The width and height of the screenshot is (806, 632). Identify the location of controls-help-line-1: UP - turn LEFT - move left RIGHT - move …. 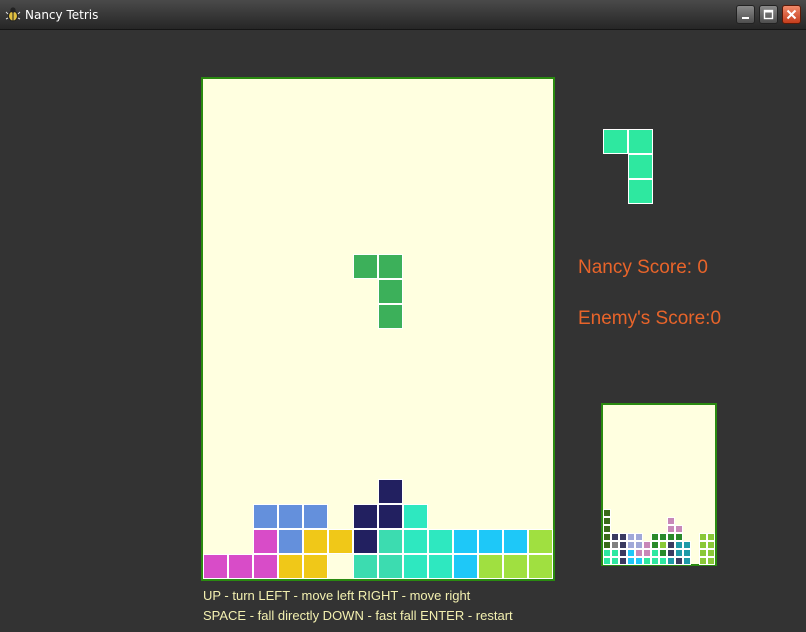
(337, 595).